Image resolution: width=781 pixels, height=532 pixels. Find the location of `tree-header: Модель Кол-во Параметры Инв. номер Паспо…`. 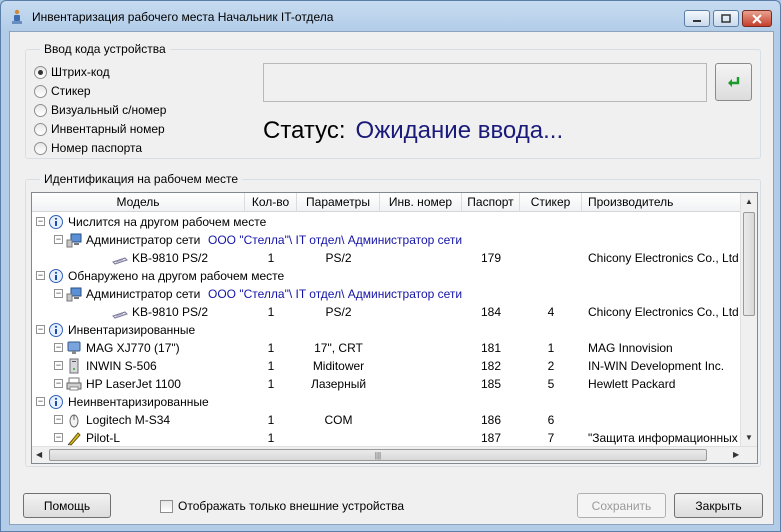

tree-header: Модель Кол-во Параметры Инв. номер Паспо… is located at coordinates (389, 202).